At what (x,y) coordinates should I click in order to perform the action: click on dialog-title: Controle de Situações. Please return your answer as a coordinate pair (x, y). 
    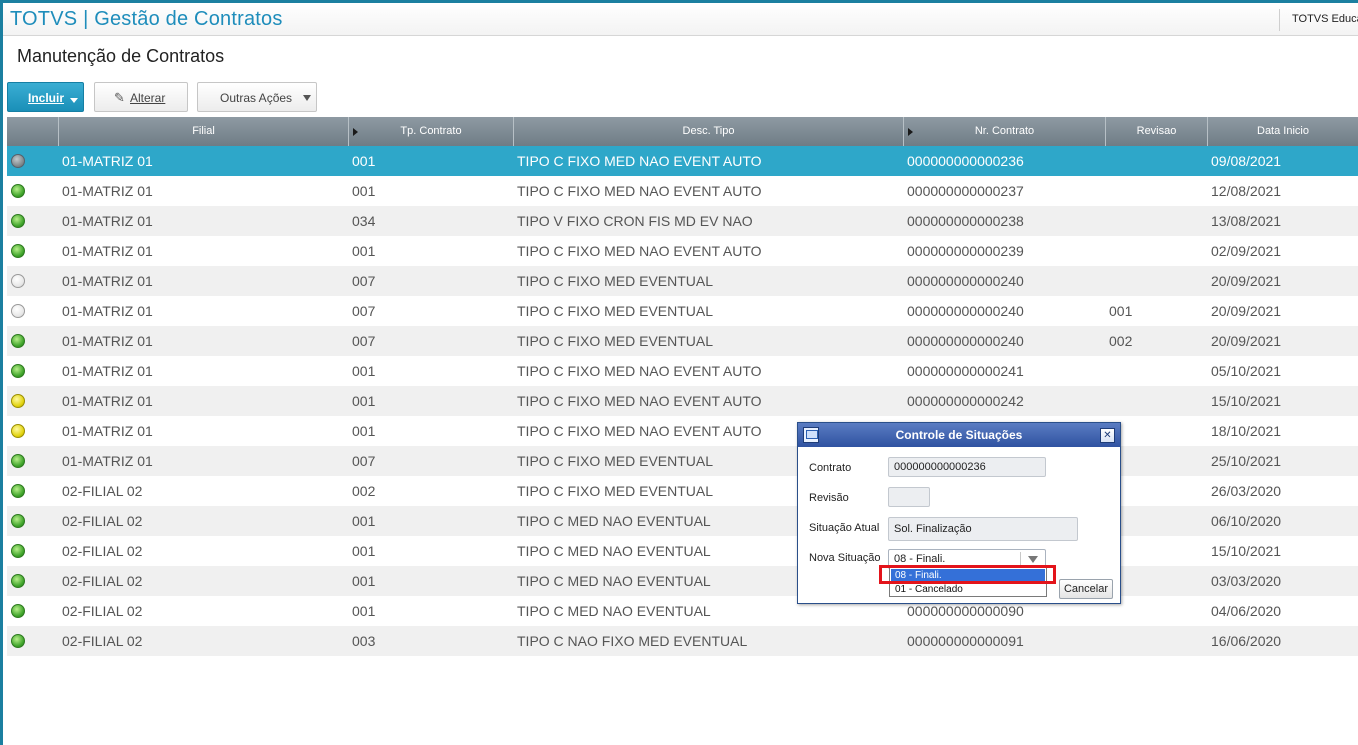
    Looking at the image, I should click on (959, 435).